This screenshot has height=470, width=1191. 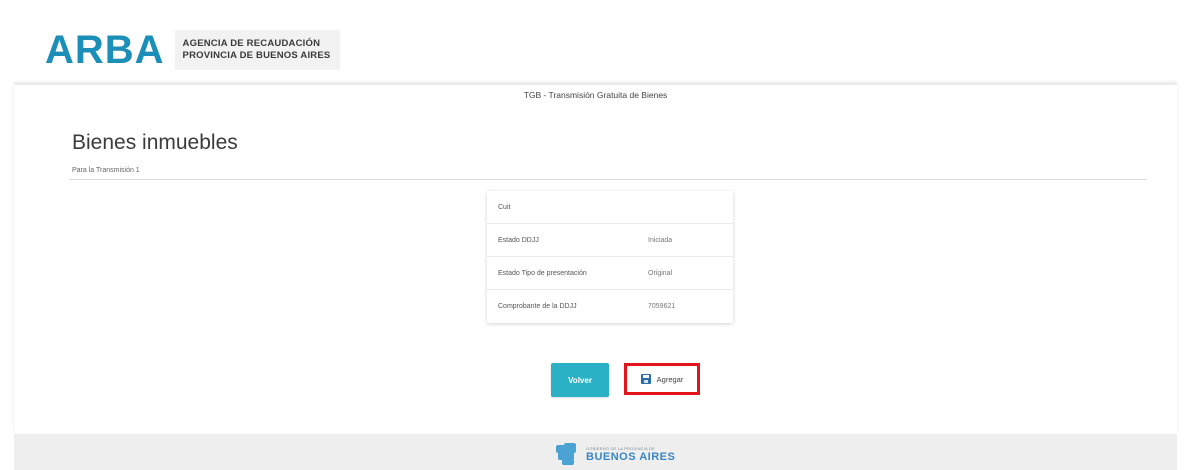 I want to click on info-row-cuit: Cuit, so click(x=610, y=207).